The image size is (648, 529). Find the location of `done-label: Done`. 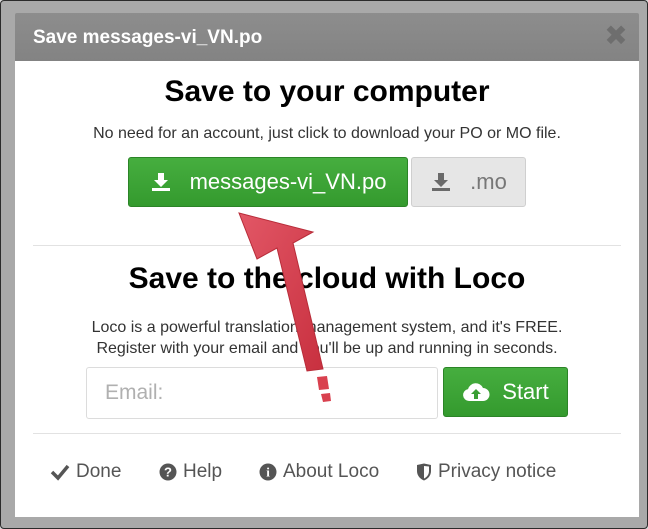

done-label: Done is located at coordinates (99, 471).